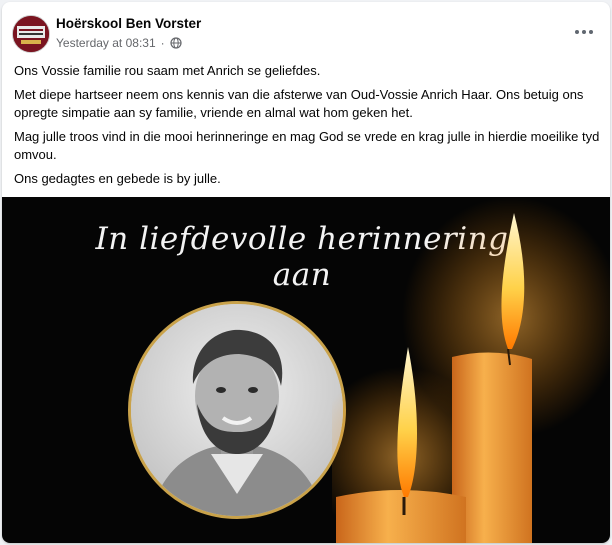  I want to click on school-logo-icon, so click(31, 34).